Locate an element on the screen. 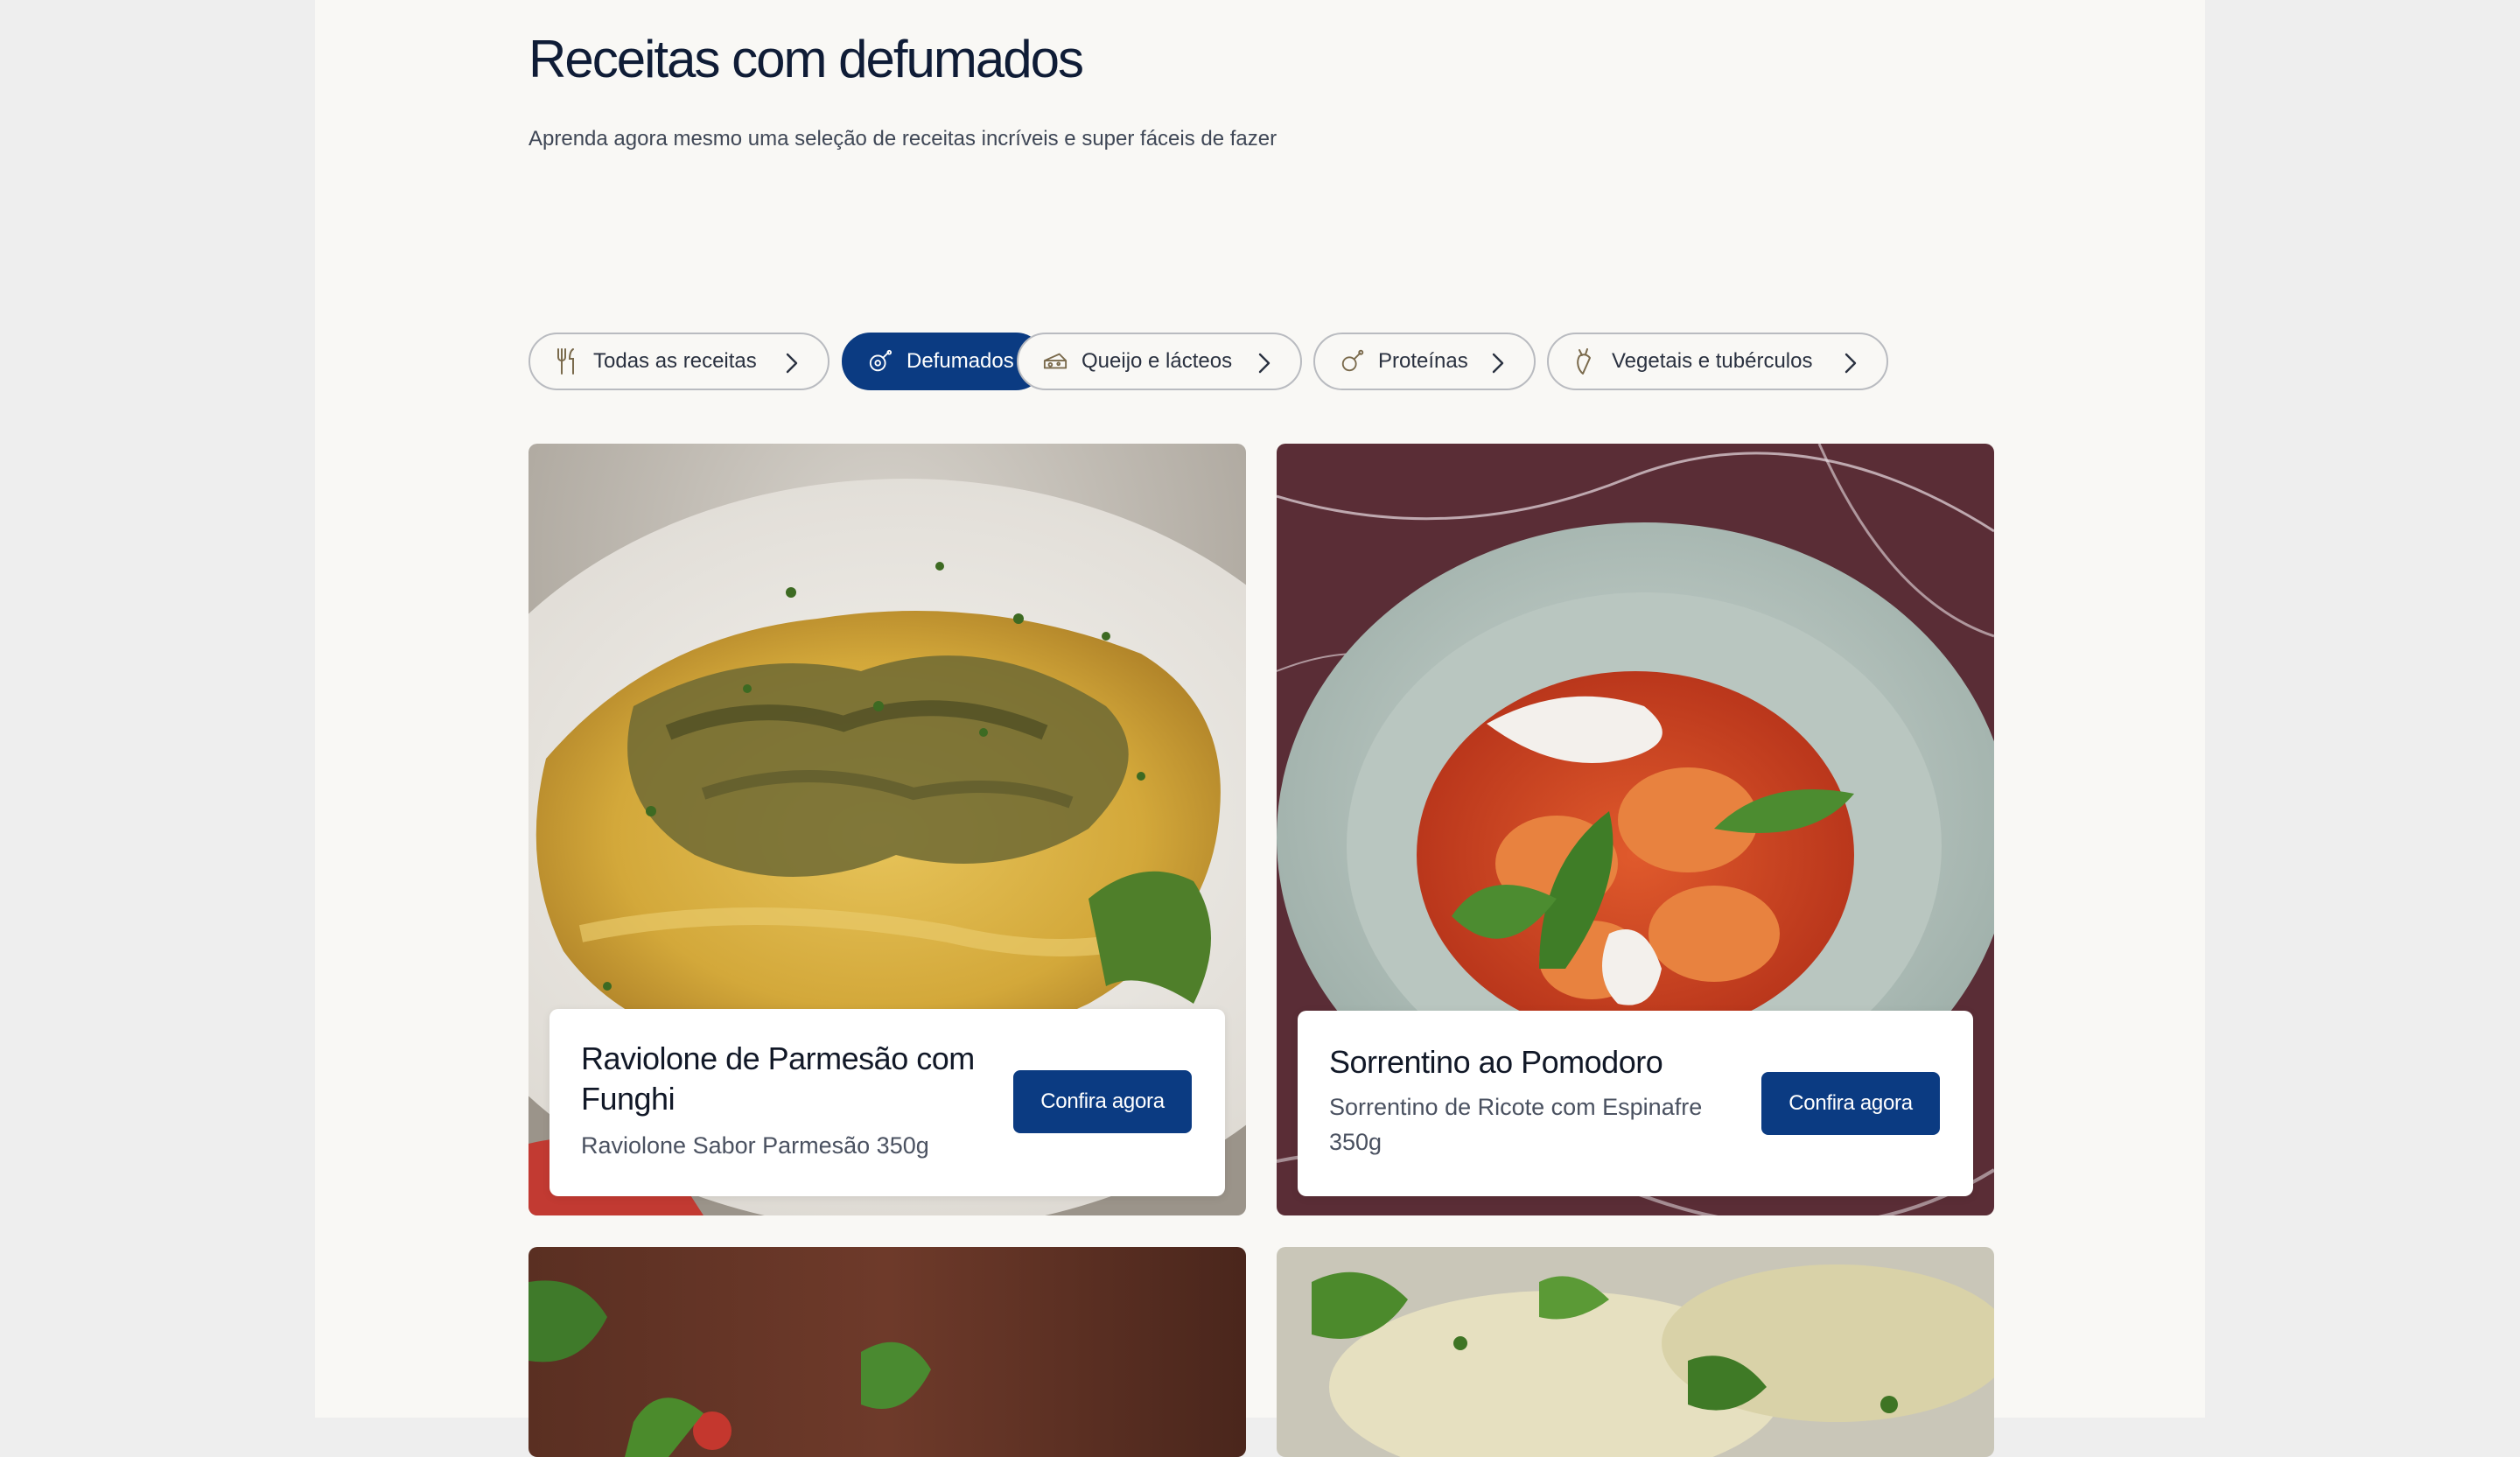 This screenshot has height=1457, width=2520. filter-chip-defumados: Defumados is located at coordinates (943, 361).